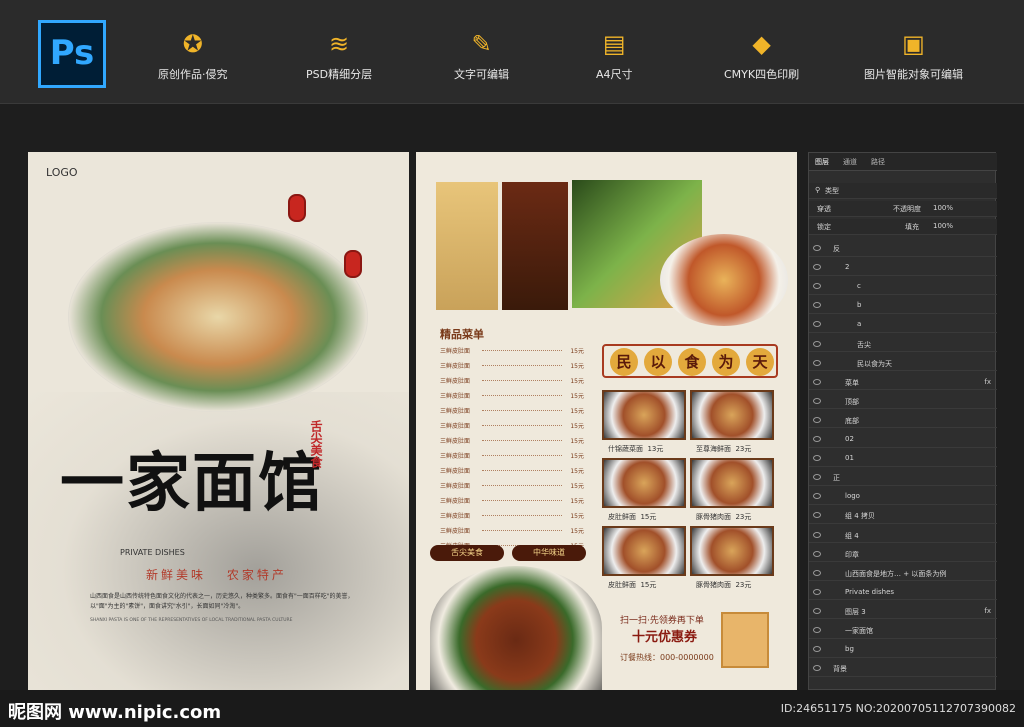 The height and width of the screenshot is (727, 1024). What do you see at coordinates (903, 555) in the screenshot?
I see `layer-row: 印章` at bounding box center [903, 555].